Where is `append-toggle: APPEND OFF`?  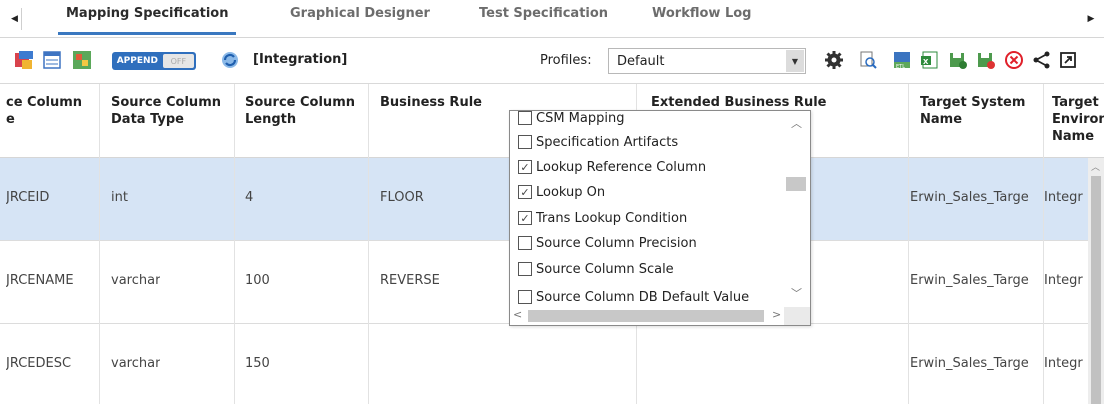
append-toggle: APPEND OFF is located at coordinates (154, 61).